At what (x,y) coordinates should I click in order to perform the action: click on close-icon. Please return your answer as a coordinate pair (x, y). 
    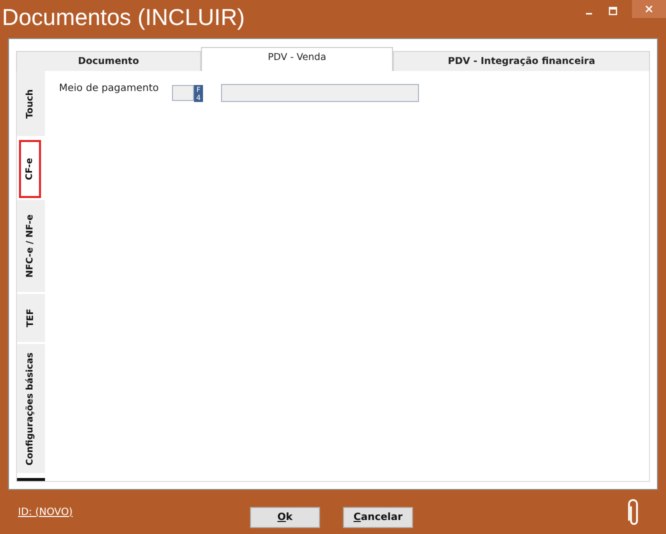
    Looking at the image, I should click on (649, 9).